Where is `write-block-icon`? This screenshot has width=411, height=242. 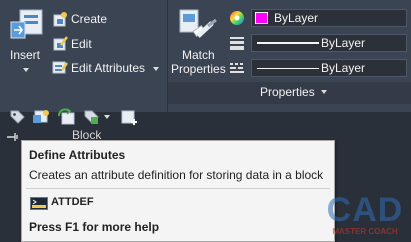
write-block-icon is located at coordinates (130, 117).